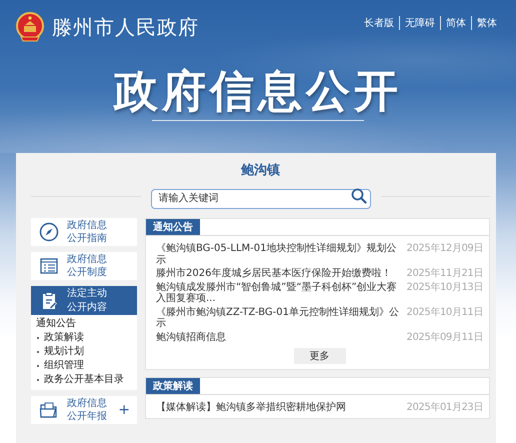 Image resolution: width=516 pixels, height=443 pixels. I want to click on news-link: 《滕州市鲍沟镇ZZ-TZ-BG-01单元控制性详细规划》公示, so click(278, 318).